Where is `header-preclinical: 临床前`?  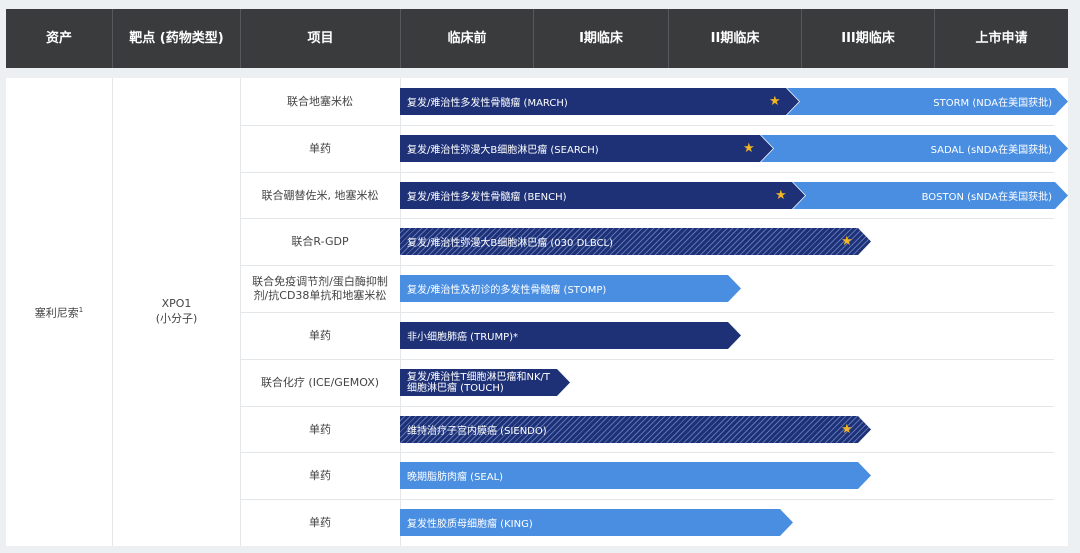 header-preclinical: 临床前 is located at coordinates (467, 38).